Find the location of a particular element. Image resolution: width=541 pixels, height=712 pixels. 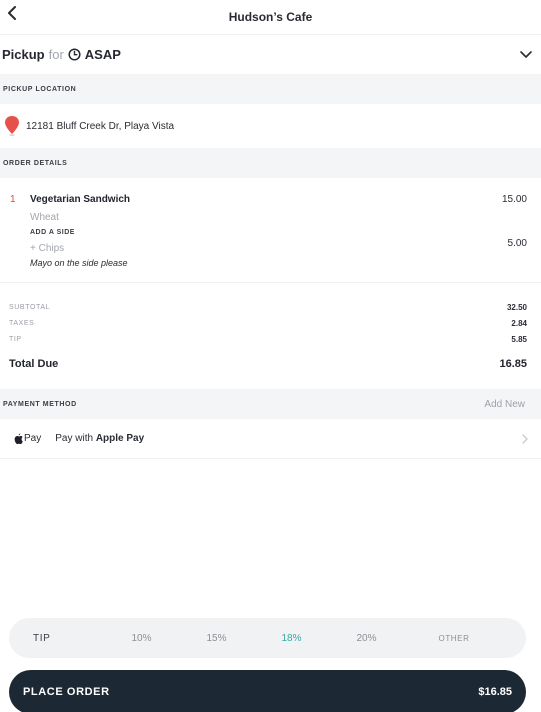

place-order-label: PLACE ORDER is located at coordinates (66, 692).